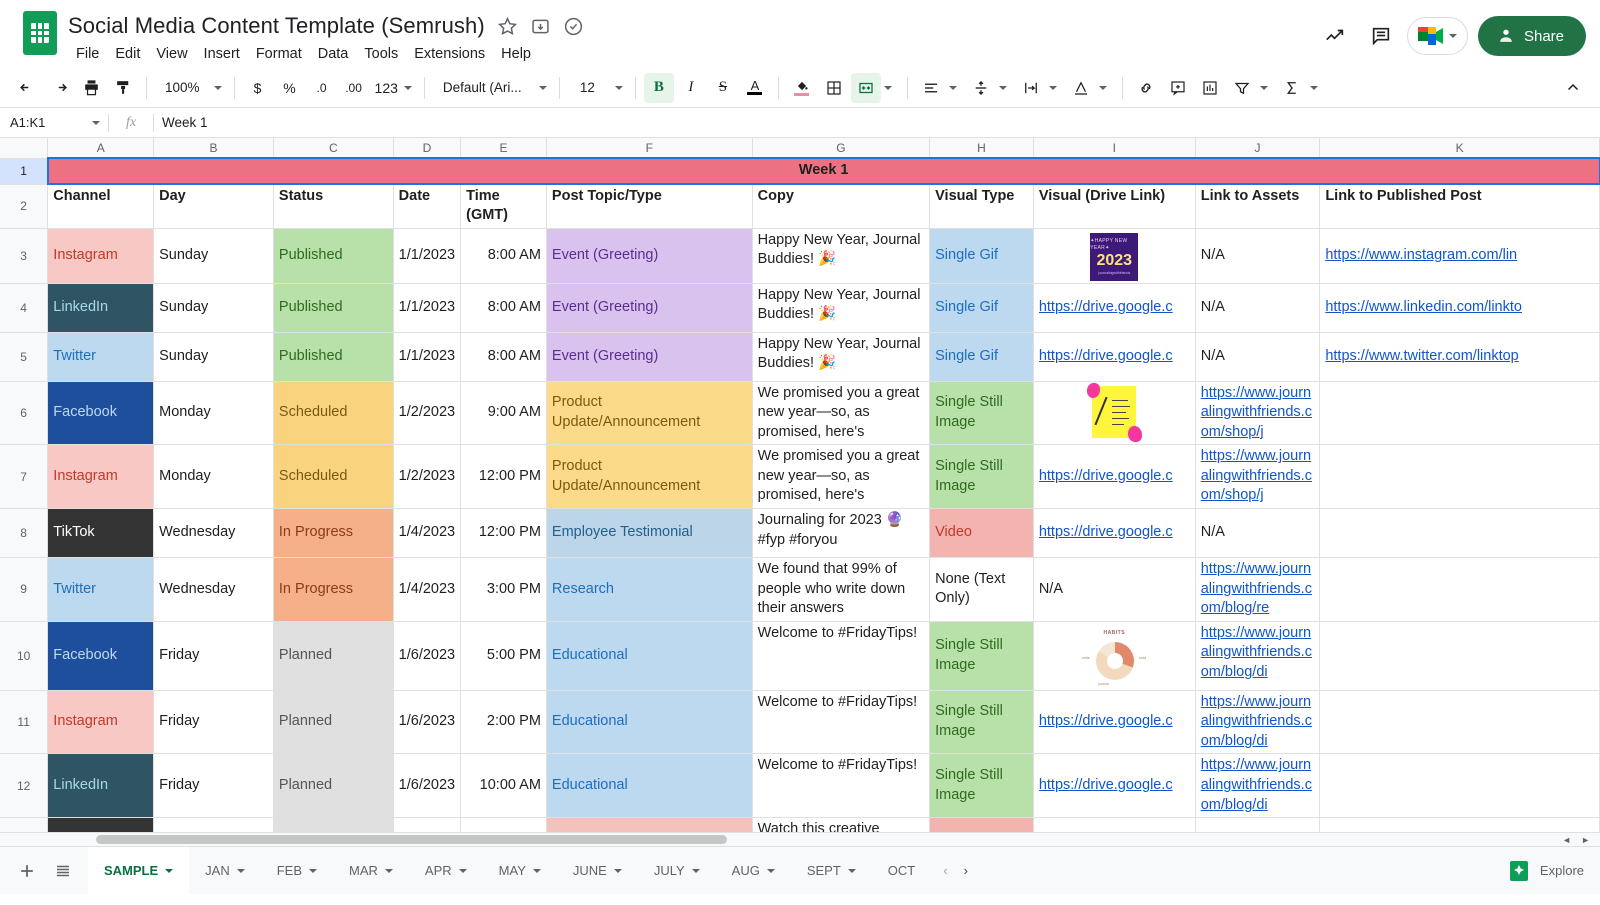 The image size is (1600, 905). Describe the element at coordinates (1210, 88) in the screenshot. I see `insert-chart-icon` at that location.